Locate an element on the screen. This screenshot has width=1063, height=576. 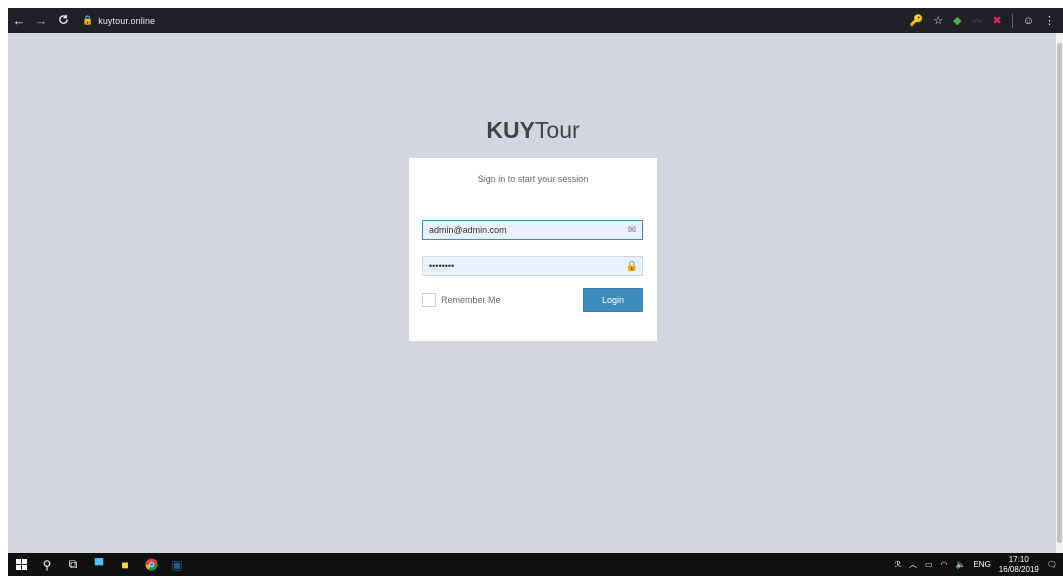
people-icon: ℛ is located at coordinates (898, 564).